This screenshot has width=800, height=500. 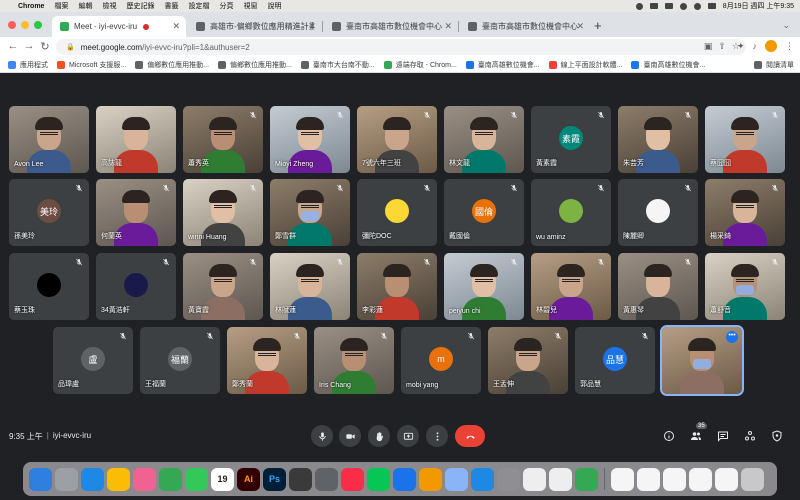 What do you see at coordinates (136, 139) in the screenshot?
I see `participant-tile: 高誌龍` at bounding box center [136, 139].